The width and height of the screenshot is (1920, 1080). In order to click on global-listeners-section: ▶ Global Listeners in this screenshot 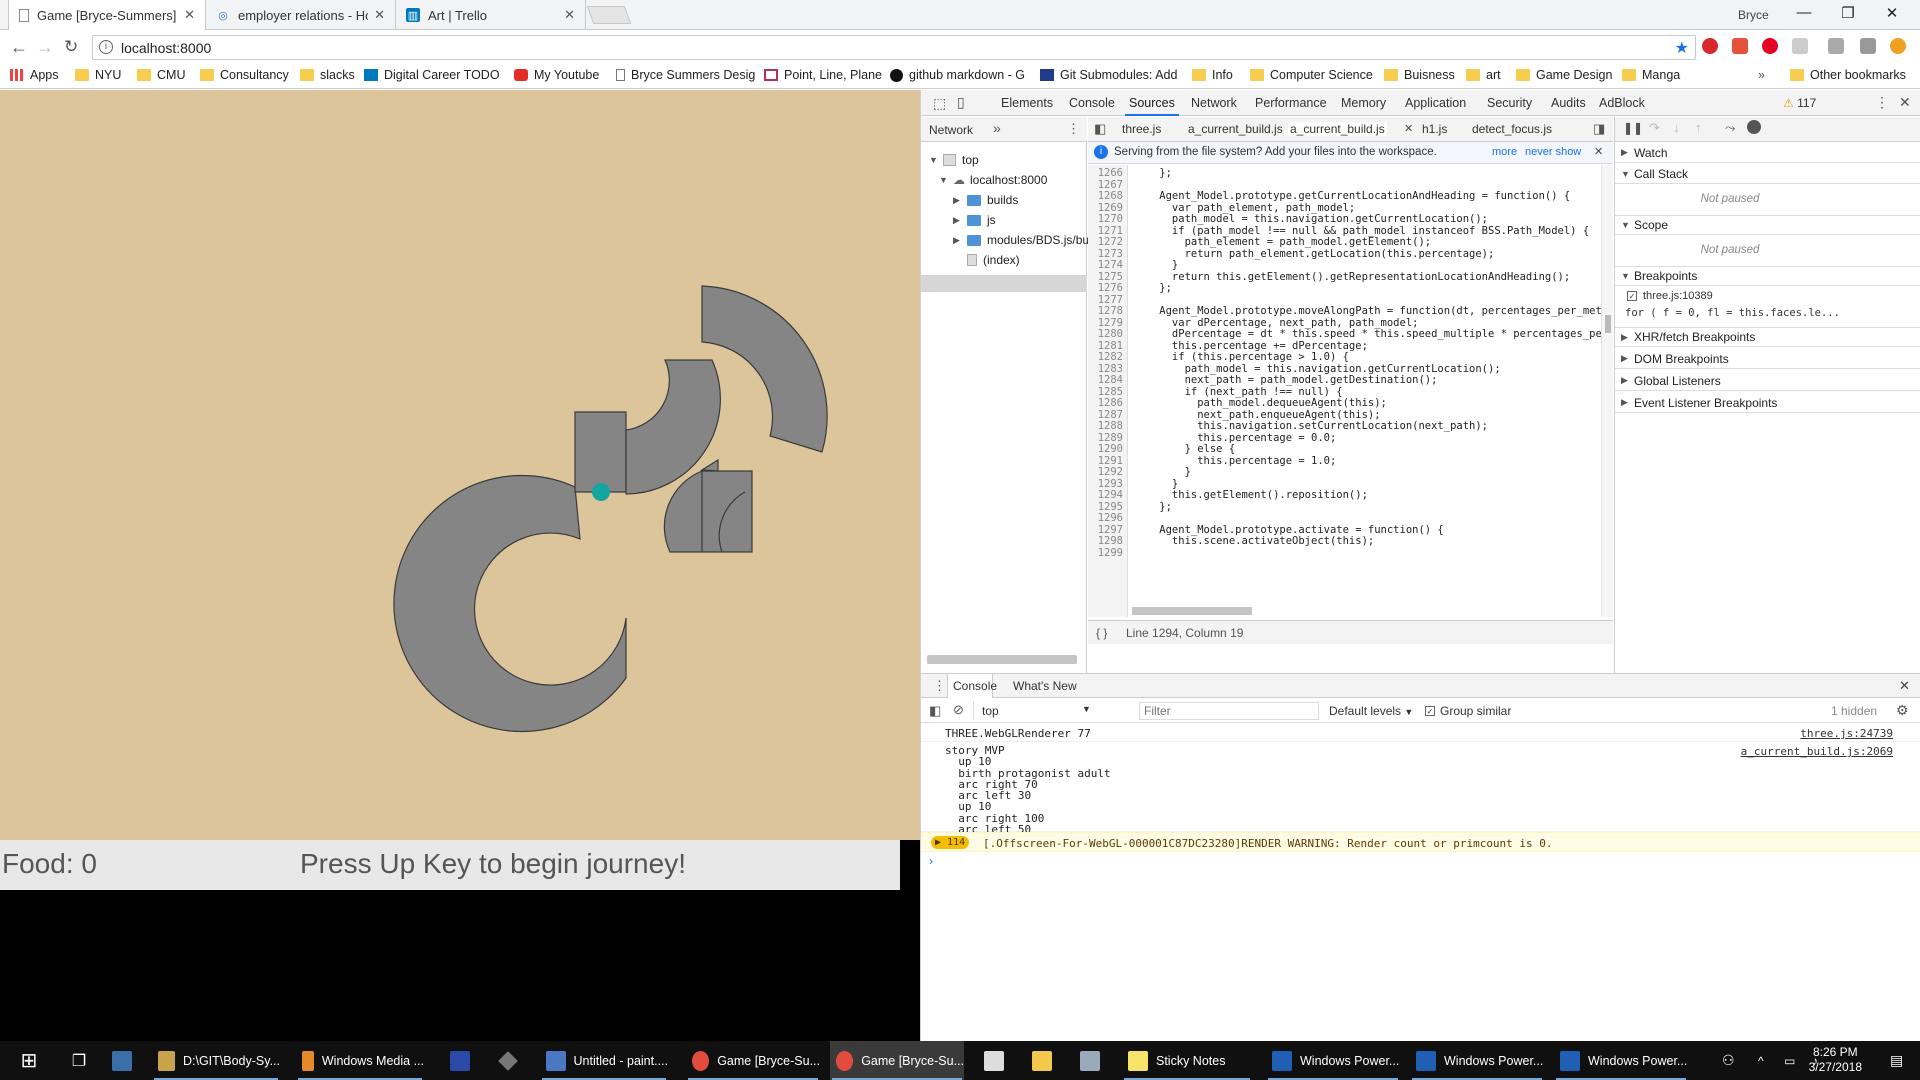, I will do `click(1767, 381)`.